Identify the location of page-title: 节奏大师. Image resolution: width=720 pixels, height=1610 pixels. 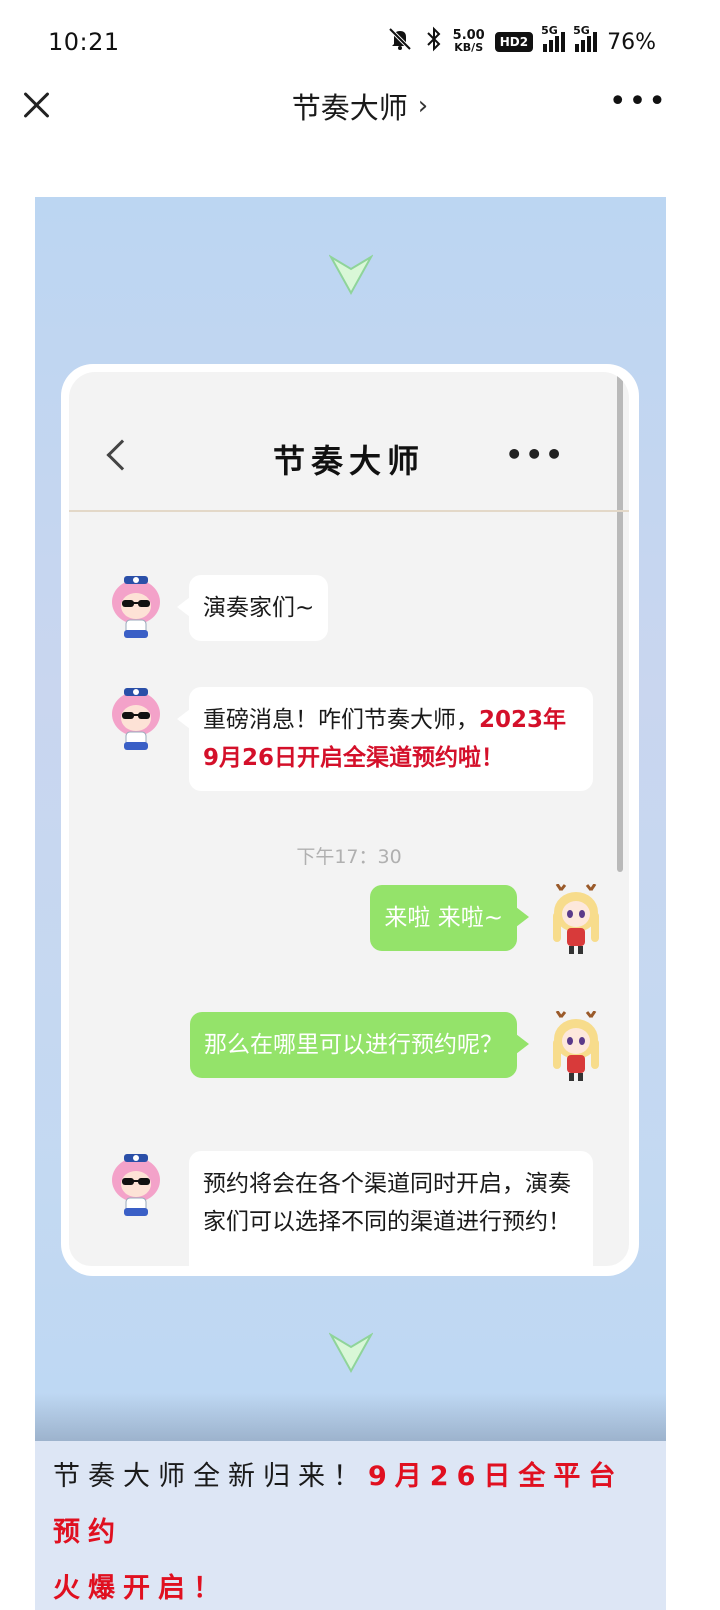
(350, 106).